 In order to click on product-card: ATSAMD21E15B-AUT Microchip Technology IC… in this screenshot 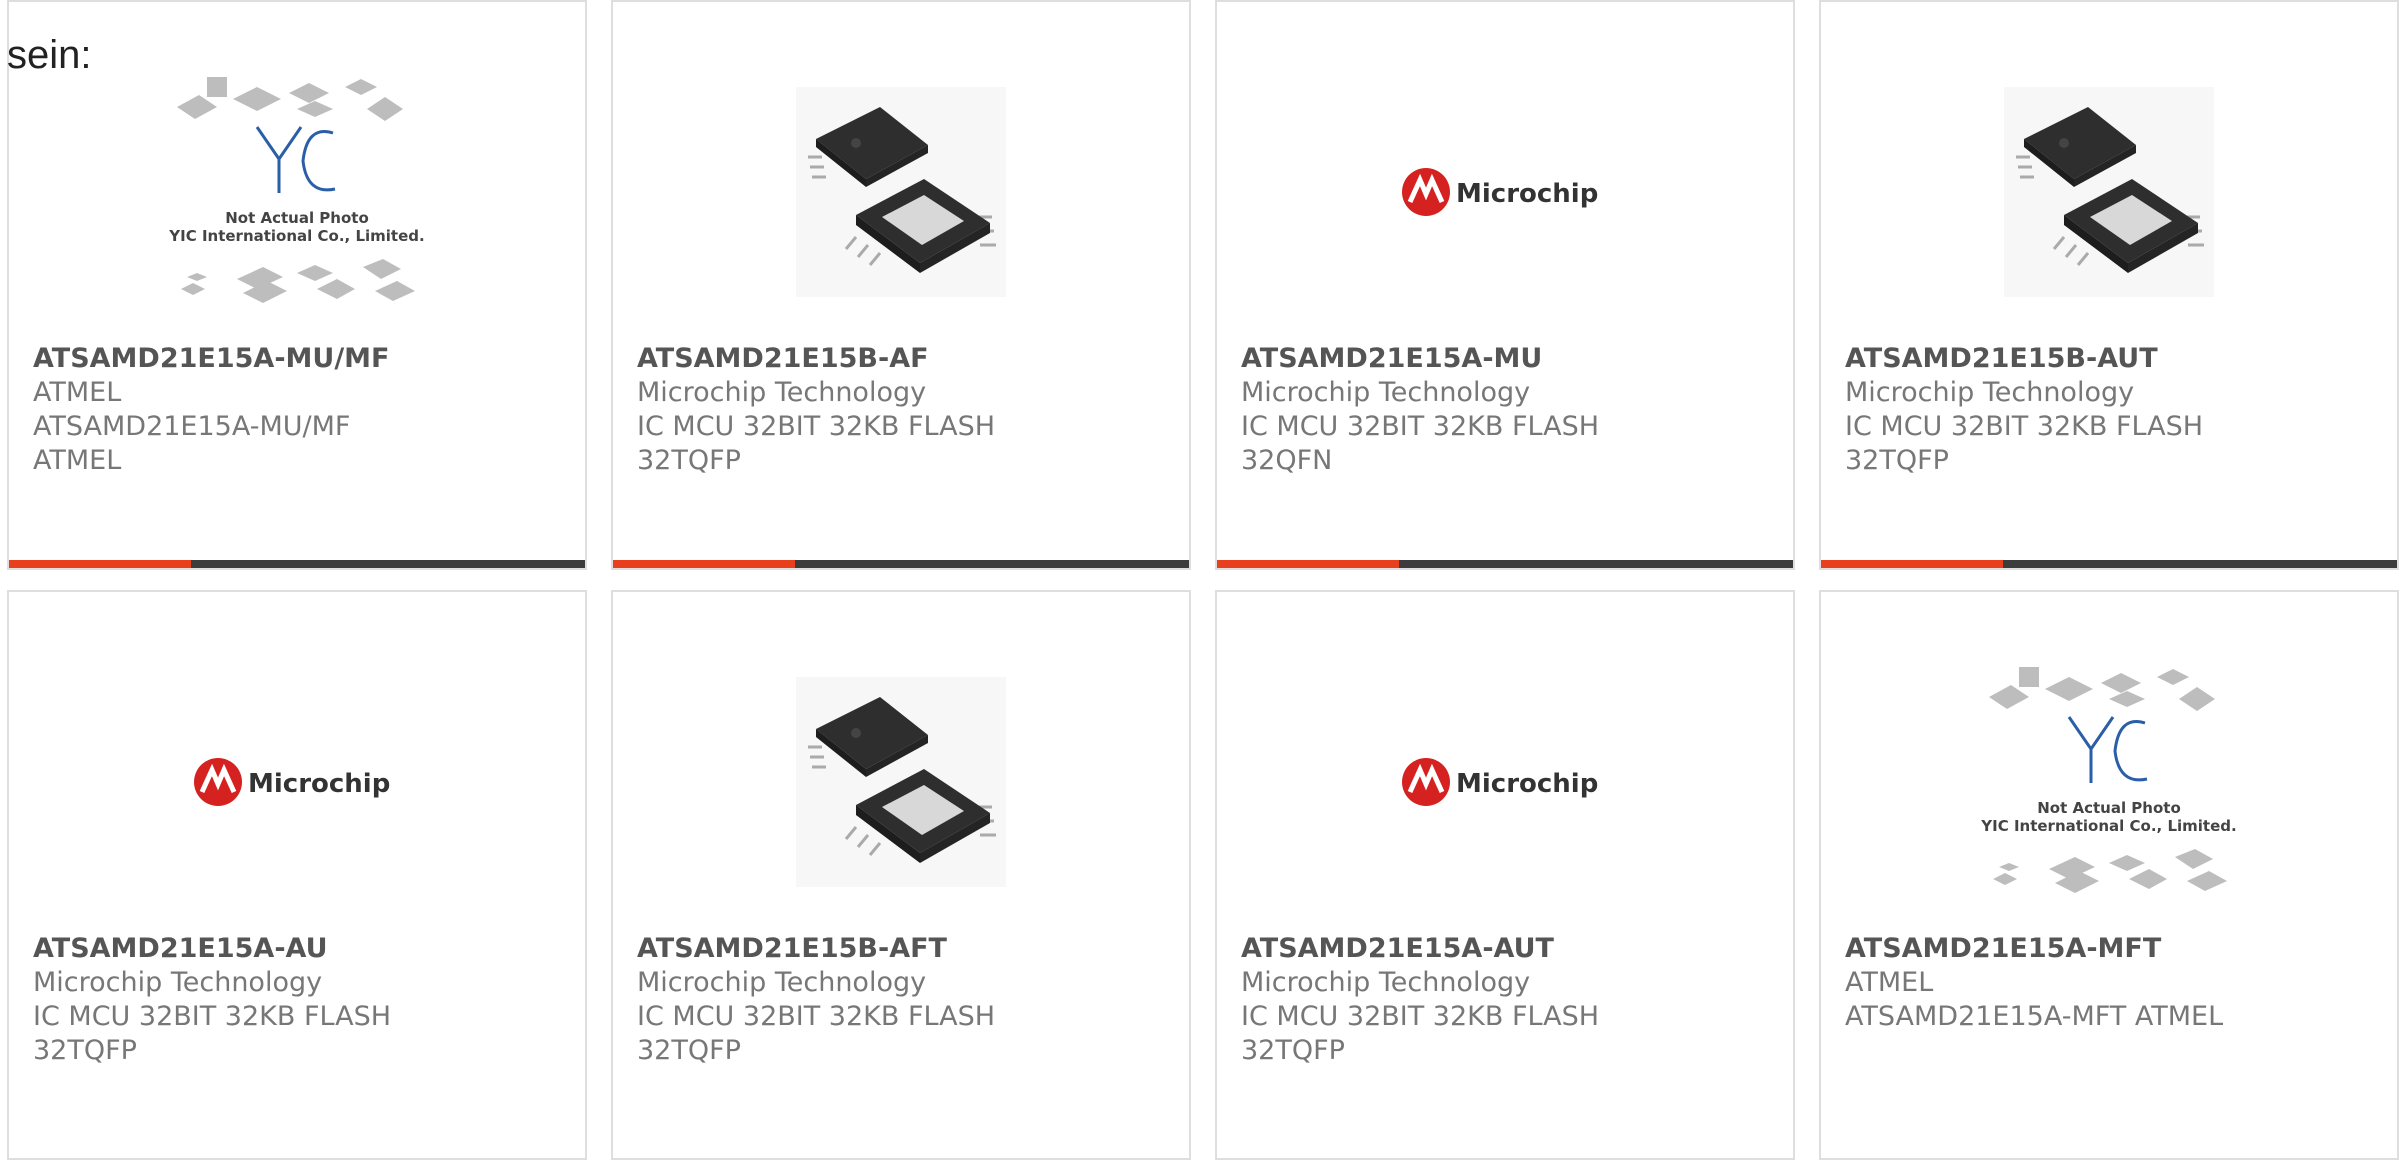, I will do `click(2109, 285)`.